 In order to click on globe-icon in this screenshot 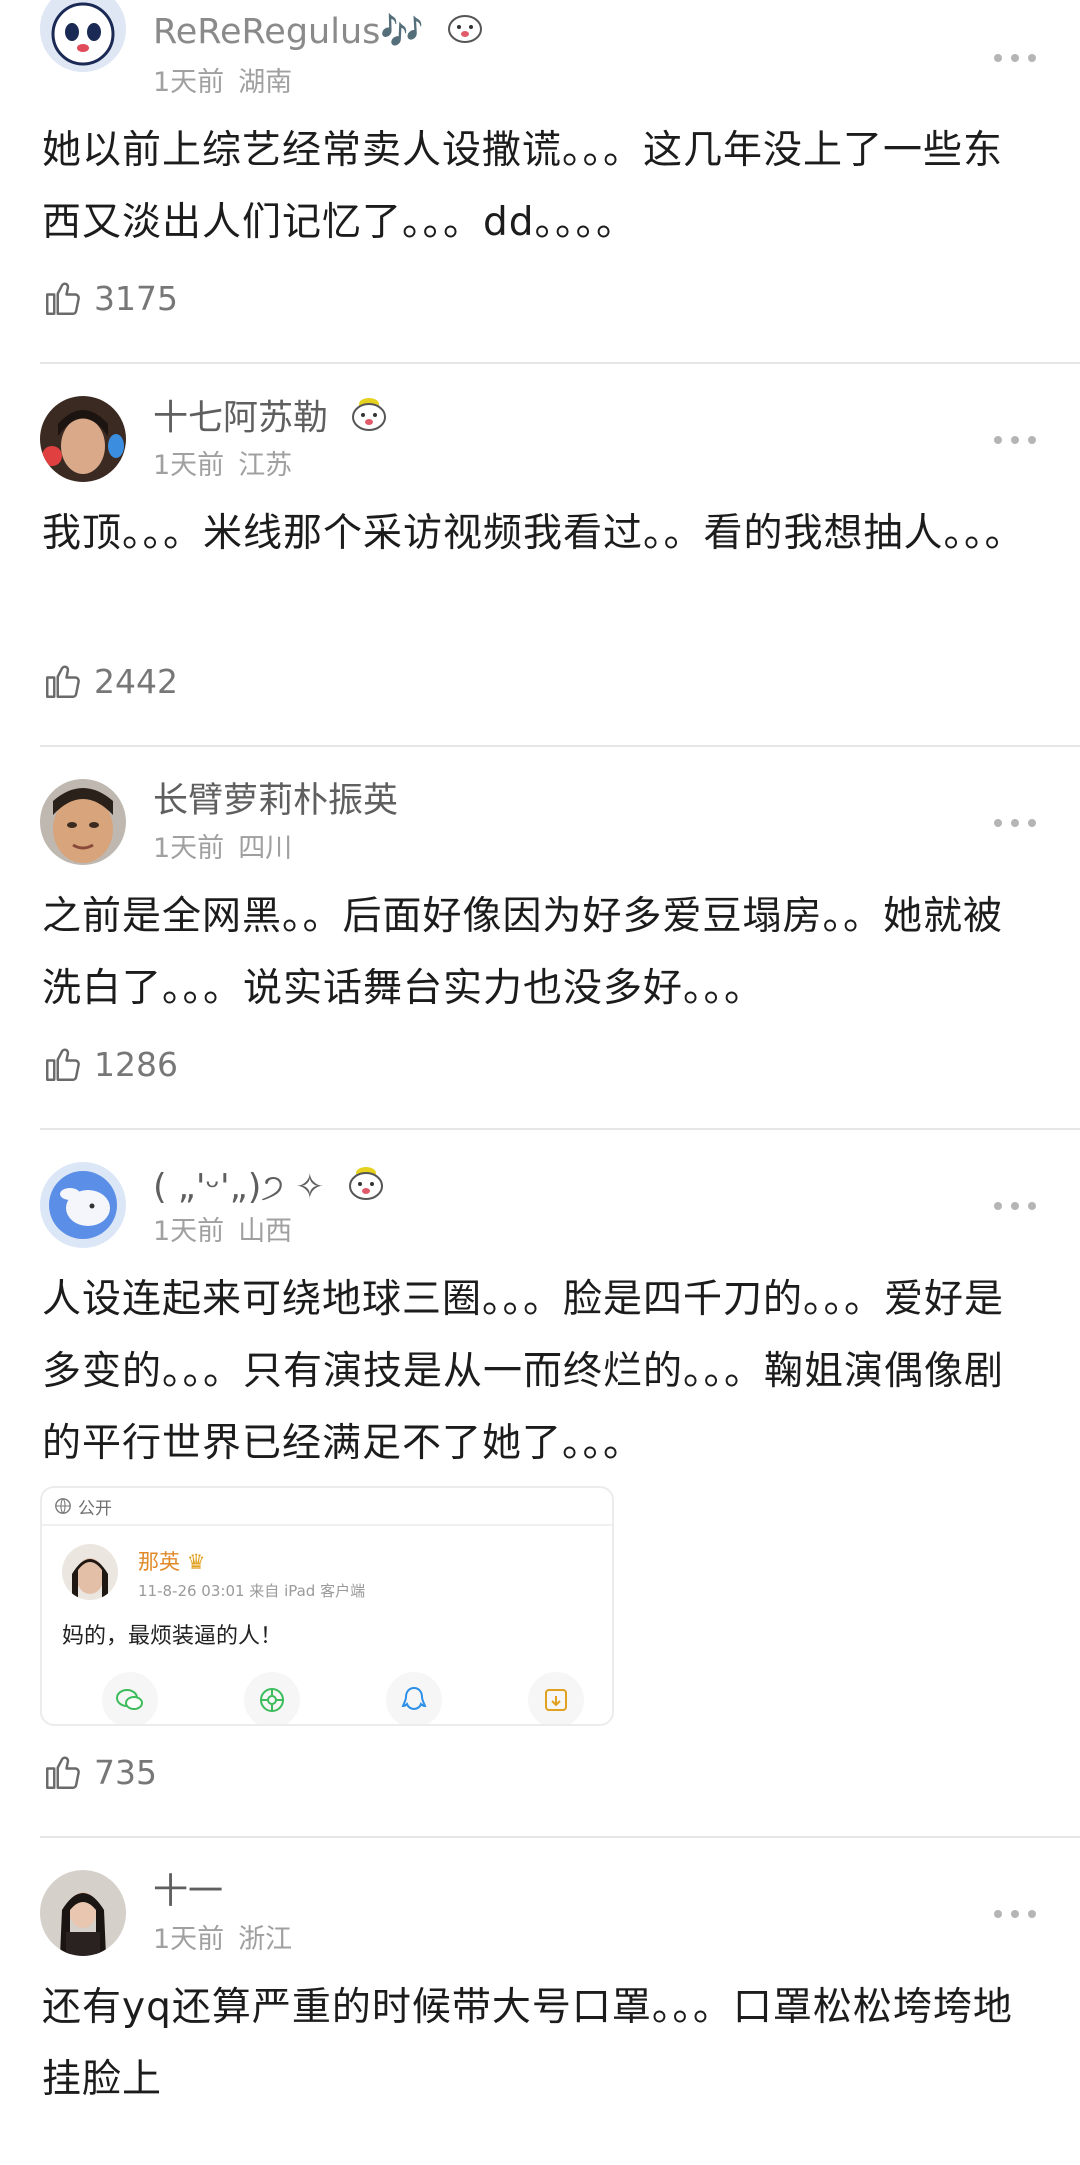, I will do `click(63, 1506)`.